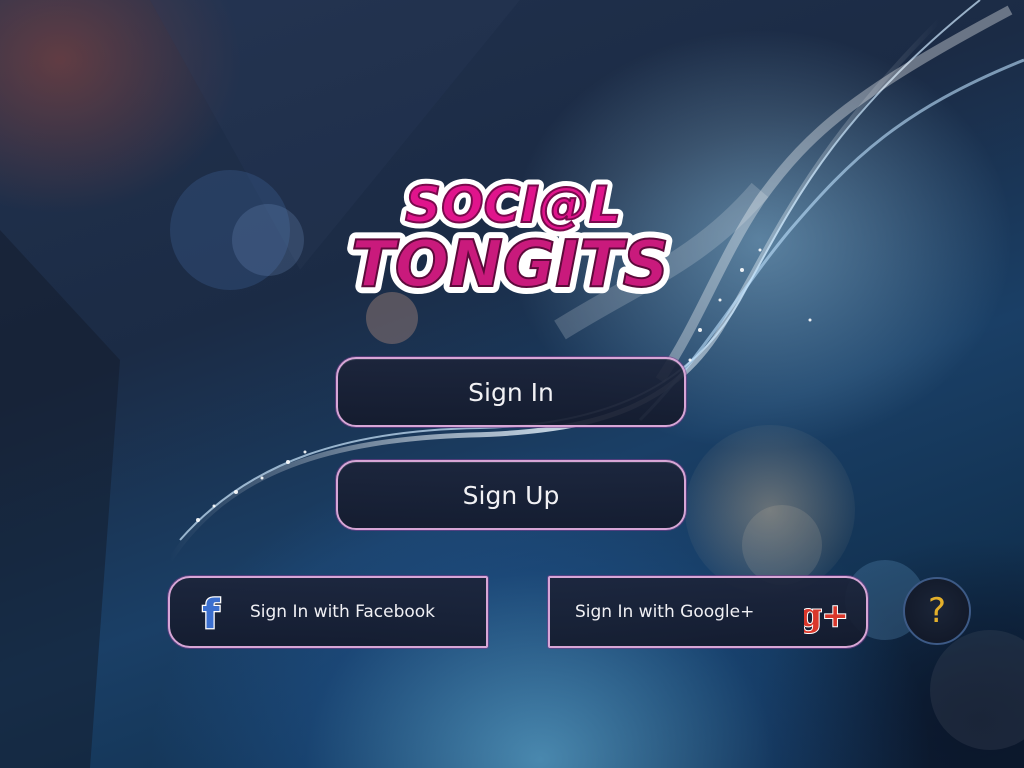 The width and height of the screenshot is (1024, 768). I want to click on svg-text: g+, so click(826, 615).